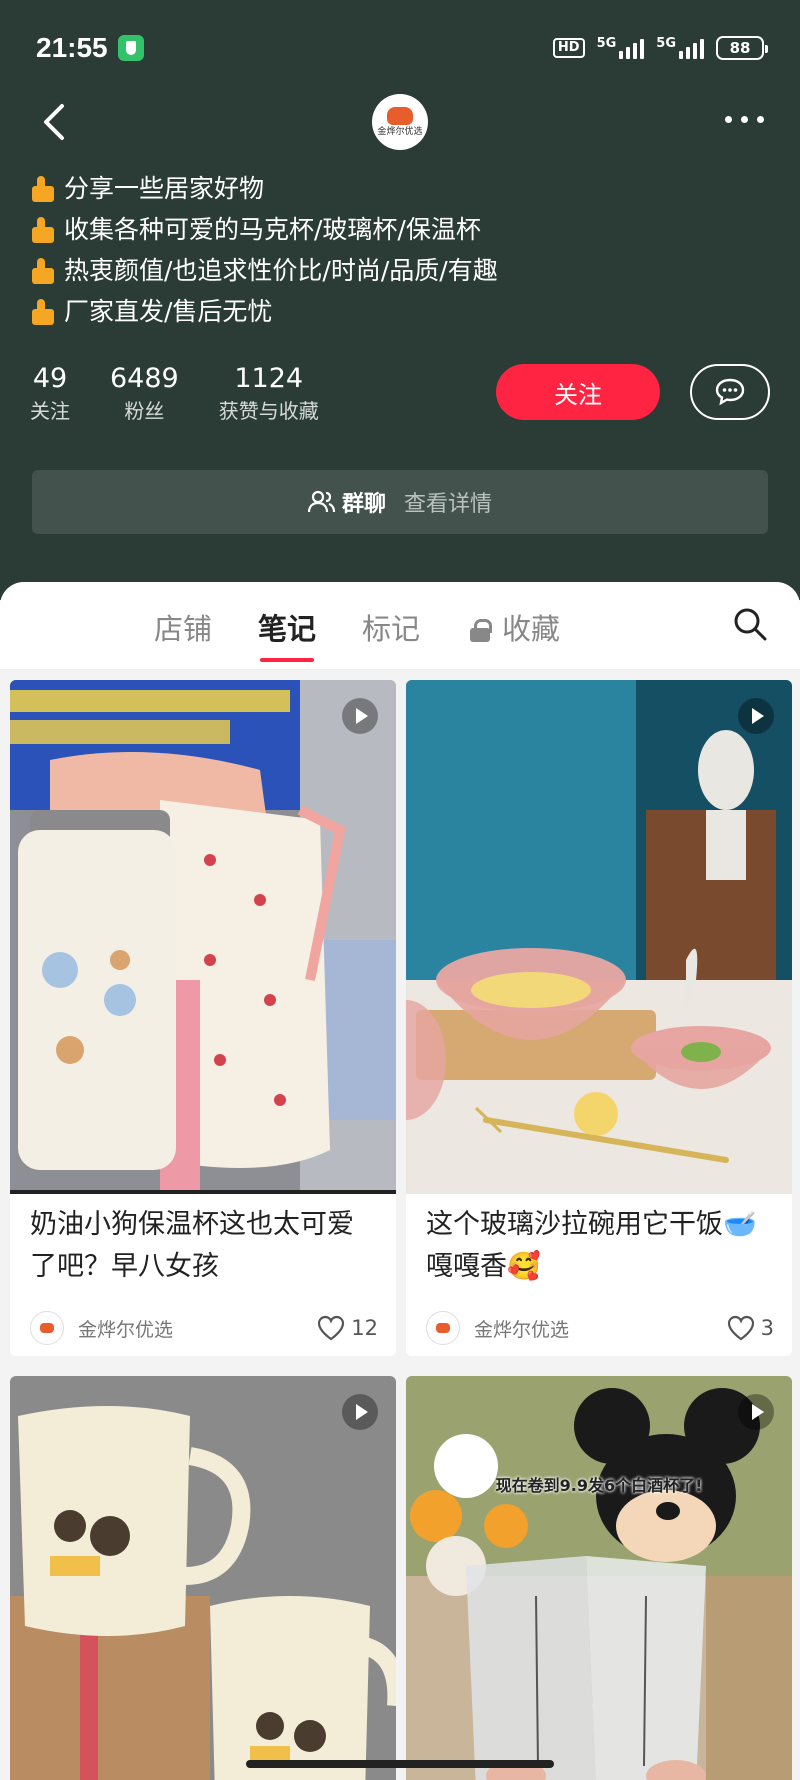 The width and height of the screenshot is (800, 1780). What do you see at coordinates (347, 1328) in the screenshot?
I see `like-button: 12` at bounding box center [347, 1328].